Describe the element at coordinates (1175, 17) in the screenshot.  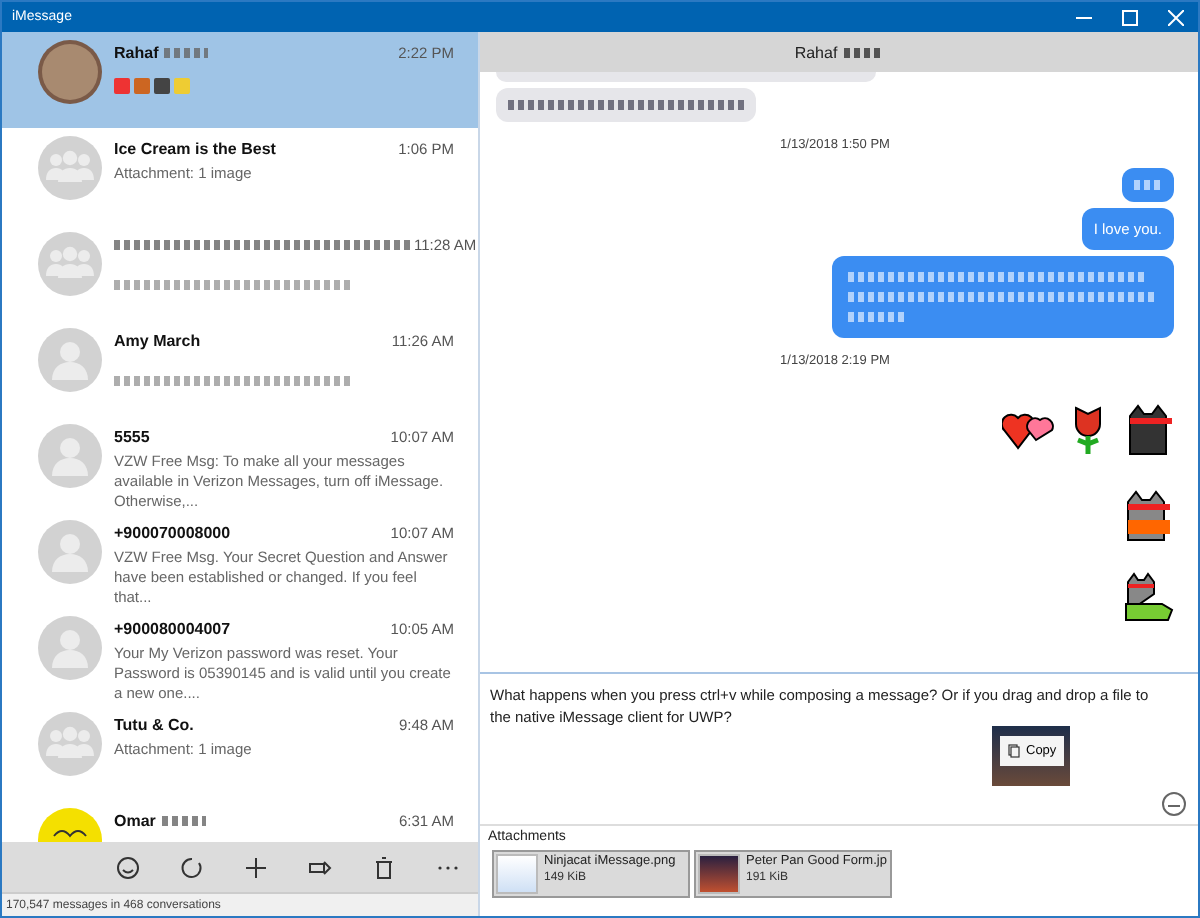
I see `close-icon` at that location.